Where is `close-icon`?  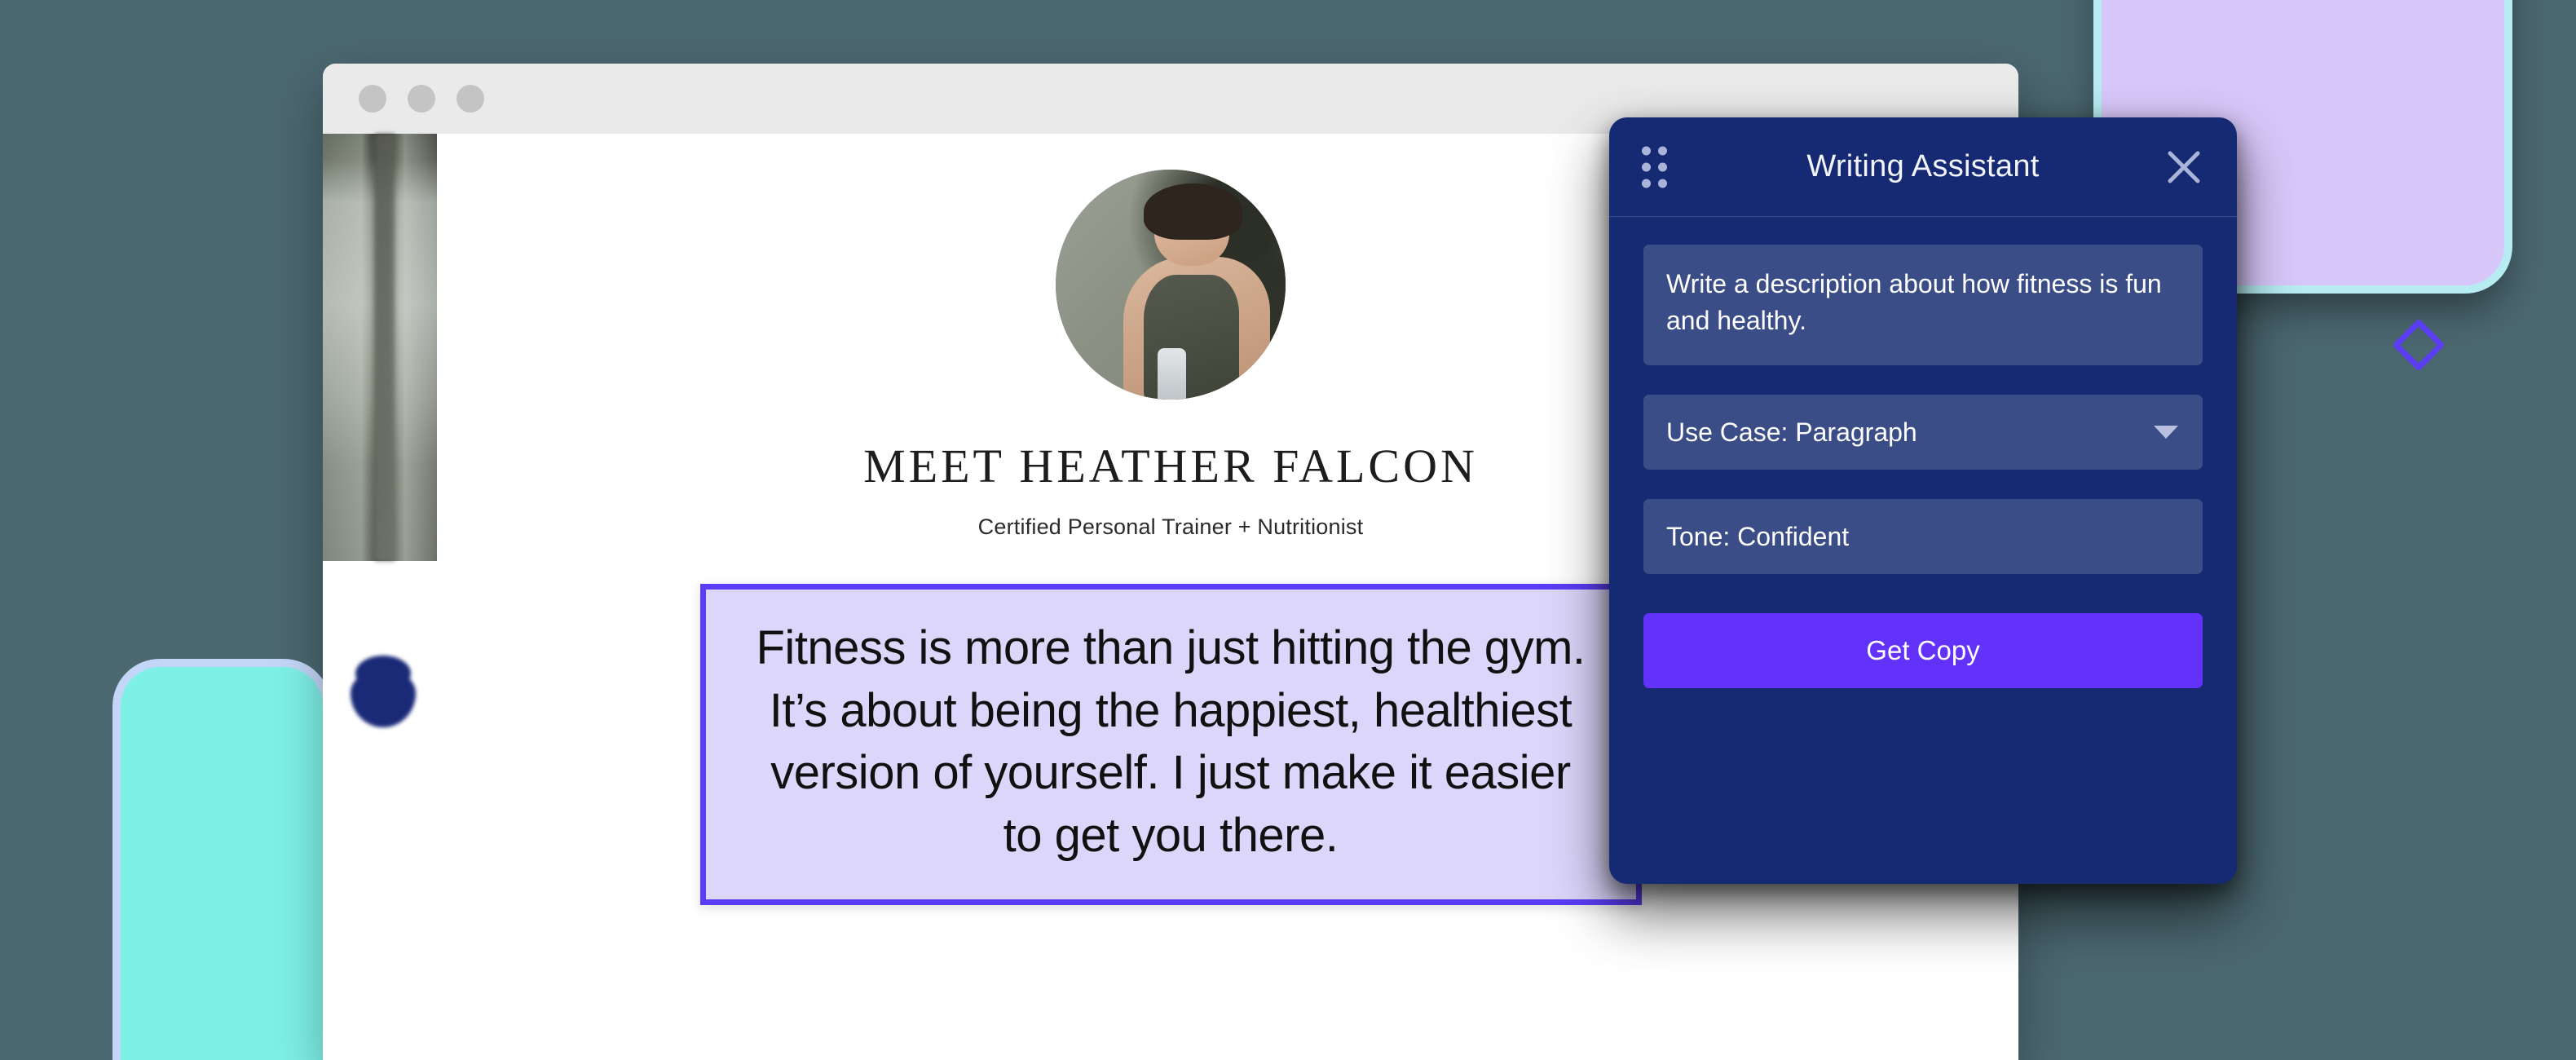
close-icon is located at coordinates (2184, 167).